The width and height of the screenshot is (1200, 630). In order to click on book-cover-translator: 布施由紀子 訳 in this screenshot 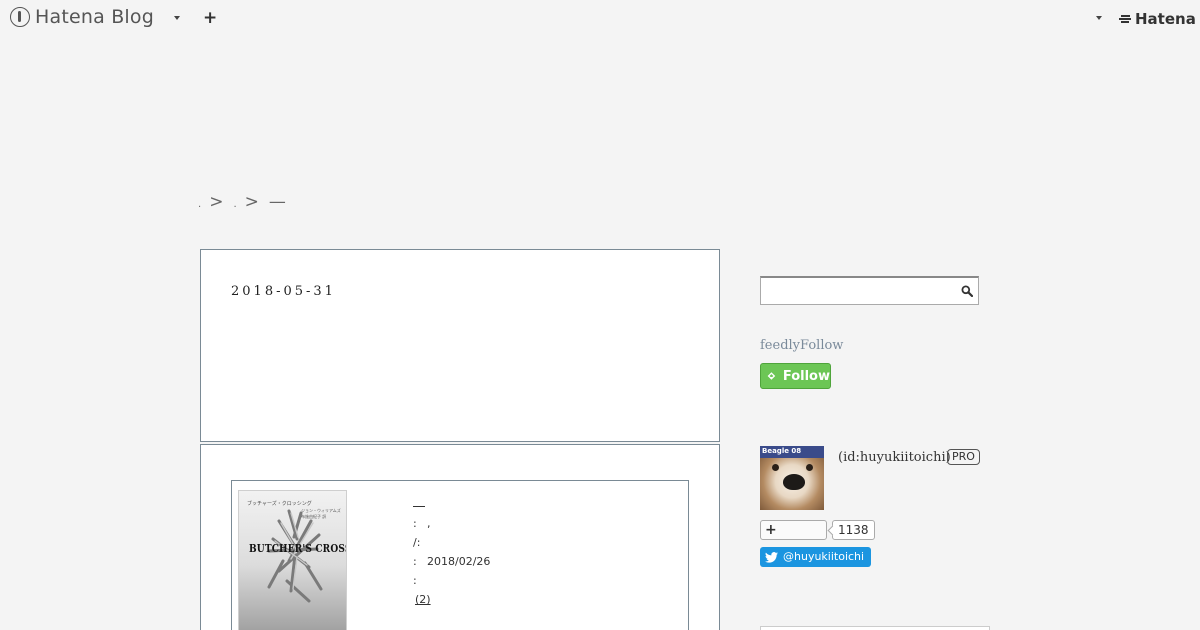, I will do `click(314, 516)`.